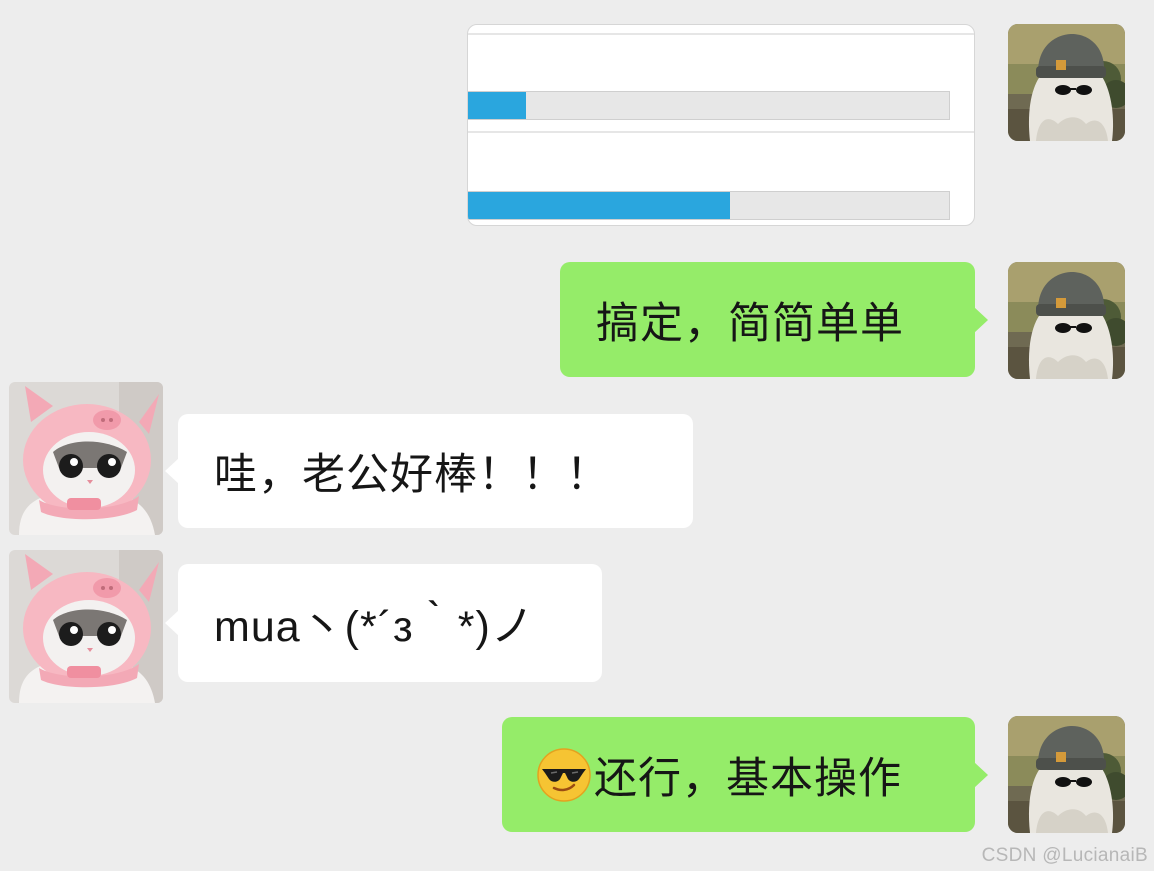 The height and width of the screenshot is (871, 1154). Describe the element at coordinates (412, 475) in the screenshot. I see `message-text: 哇，老公好棒！！！` at that location.